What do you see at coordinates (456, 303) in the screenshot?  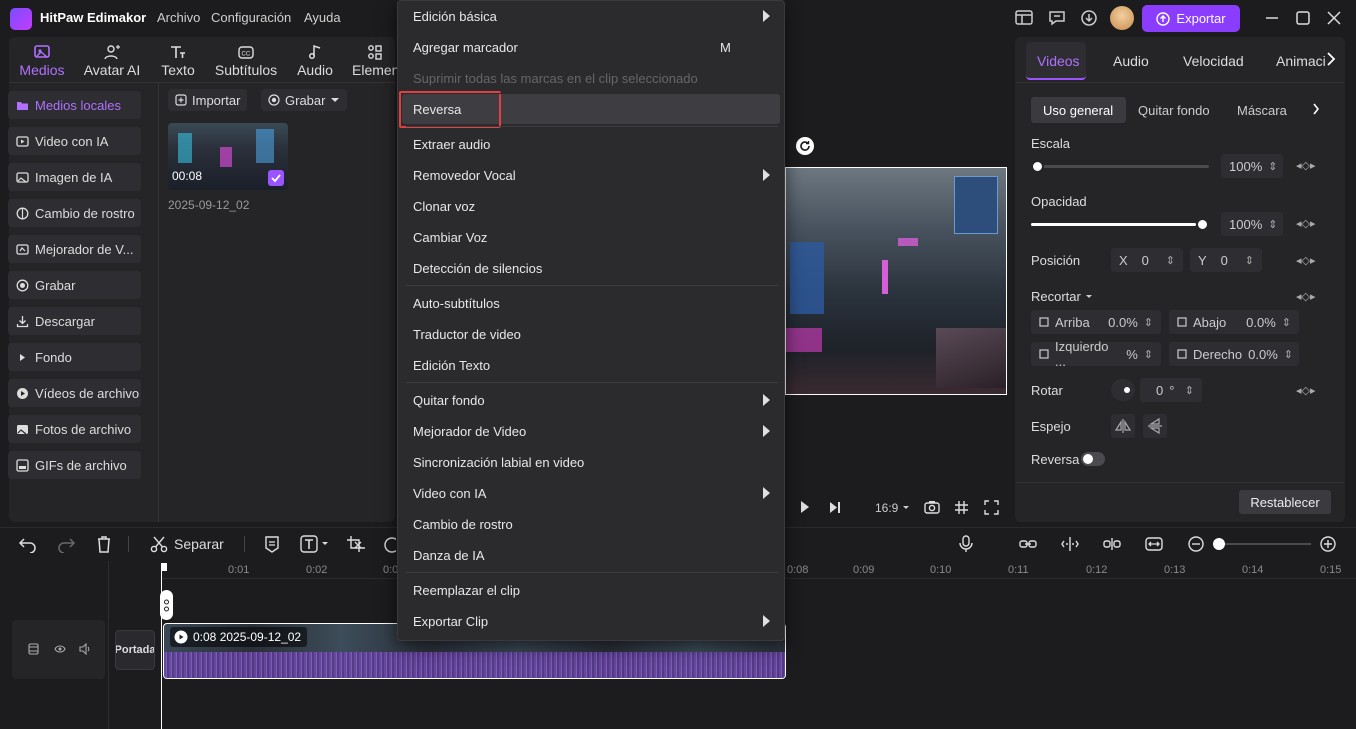 I see `menu-auto-subtitulos: Auto-subtítulos` at bounding box center [456, 303].